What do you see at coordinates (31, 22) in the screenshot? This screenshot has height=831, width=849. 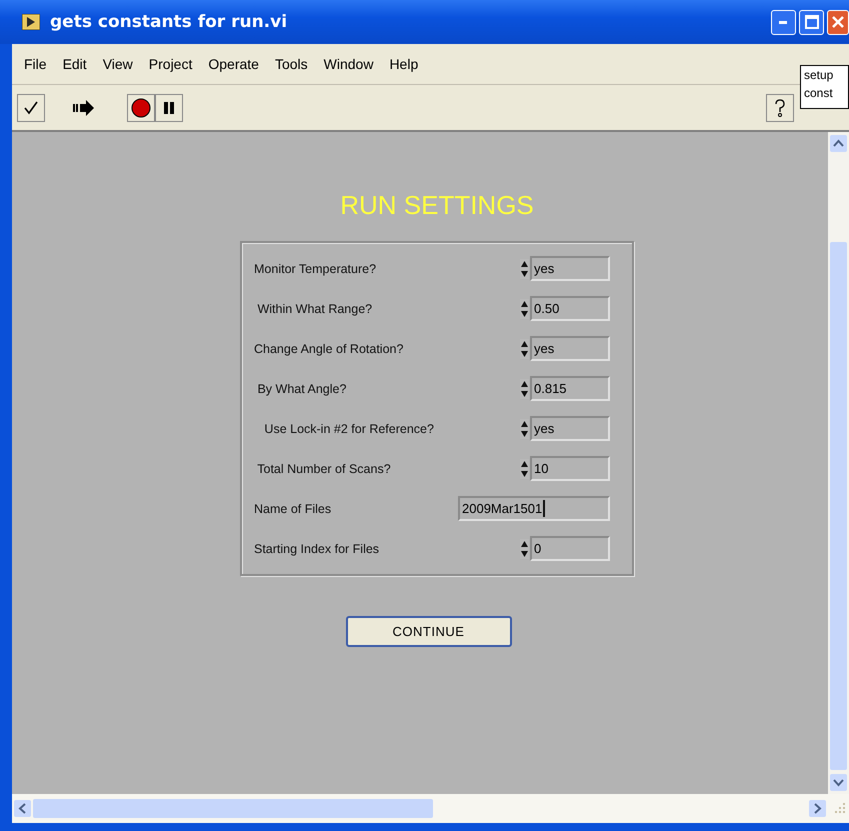 I see `app-icon` at bounding box center [31, 22].